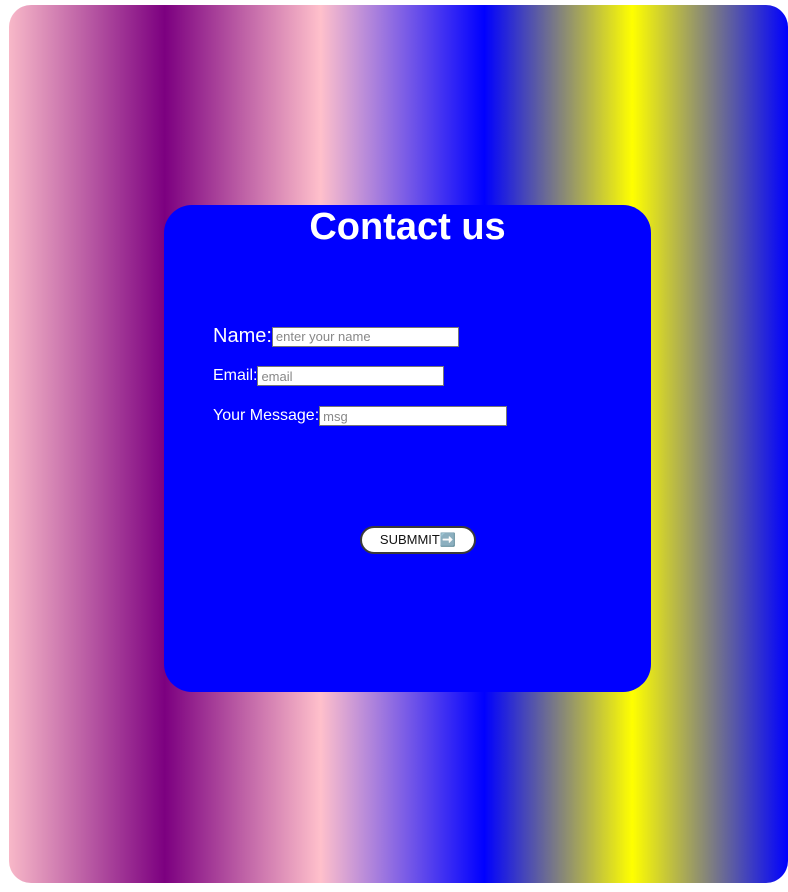 The width and height of the screenshot is (788, 892). I want to click on email-field, so click(351, 376).